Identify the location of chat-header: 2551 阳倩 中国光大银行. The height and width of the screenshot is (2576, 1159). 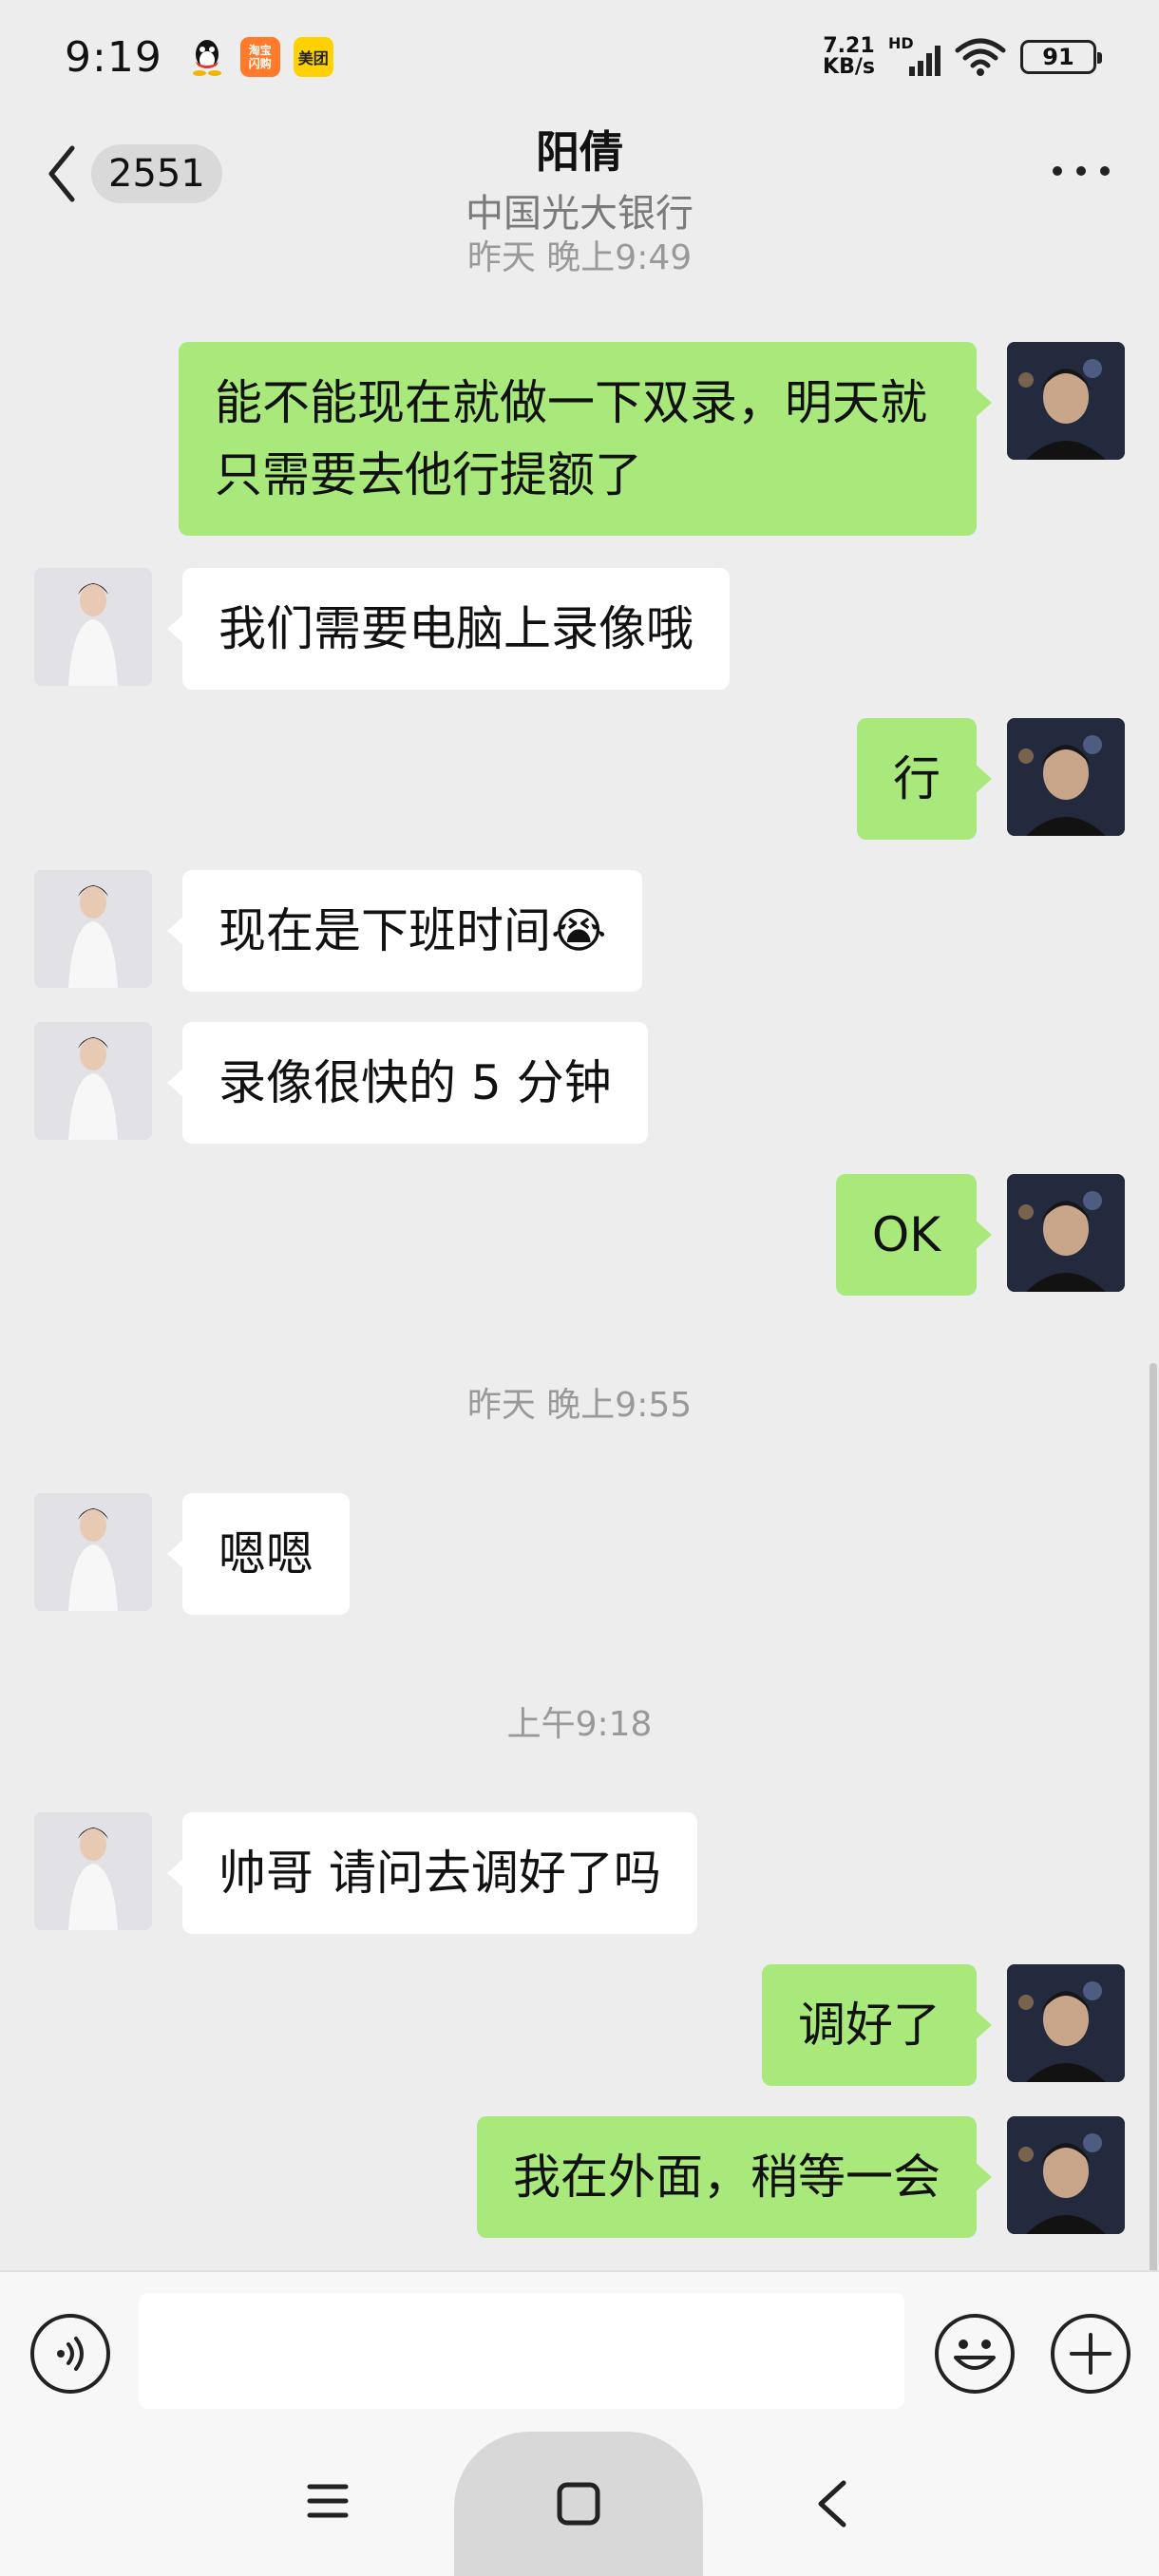
(579, 175).